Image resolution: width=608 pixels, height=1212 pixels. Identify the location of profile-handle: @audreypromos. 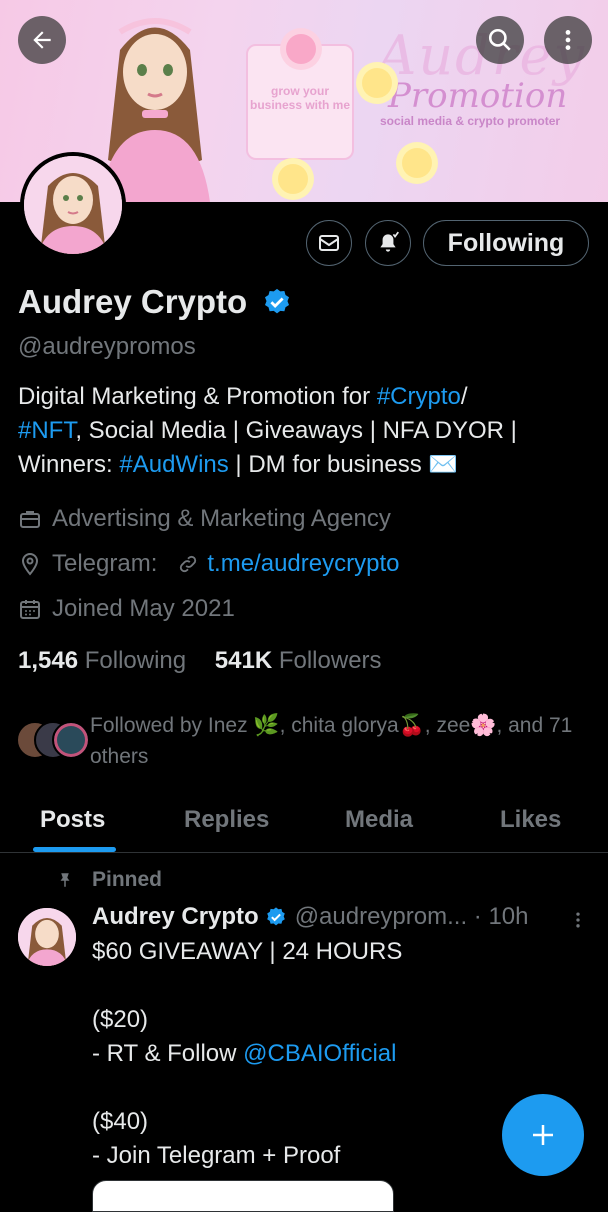
(107, 346).